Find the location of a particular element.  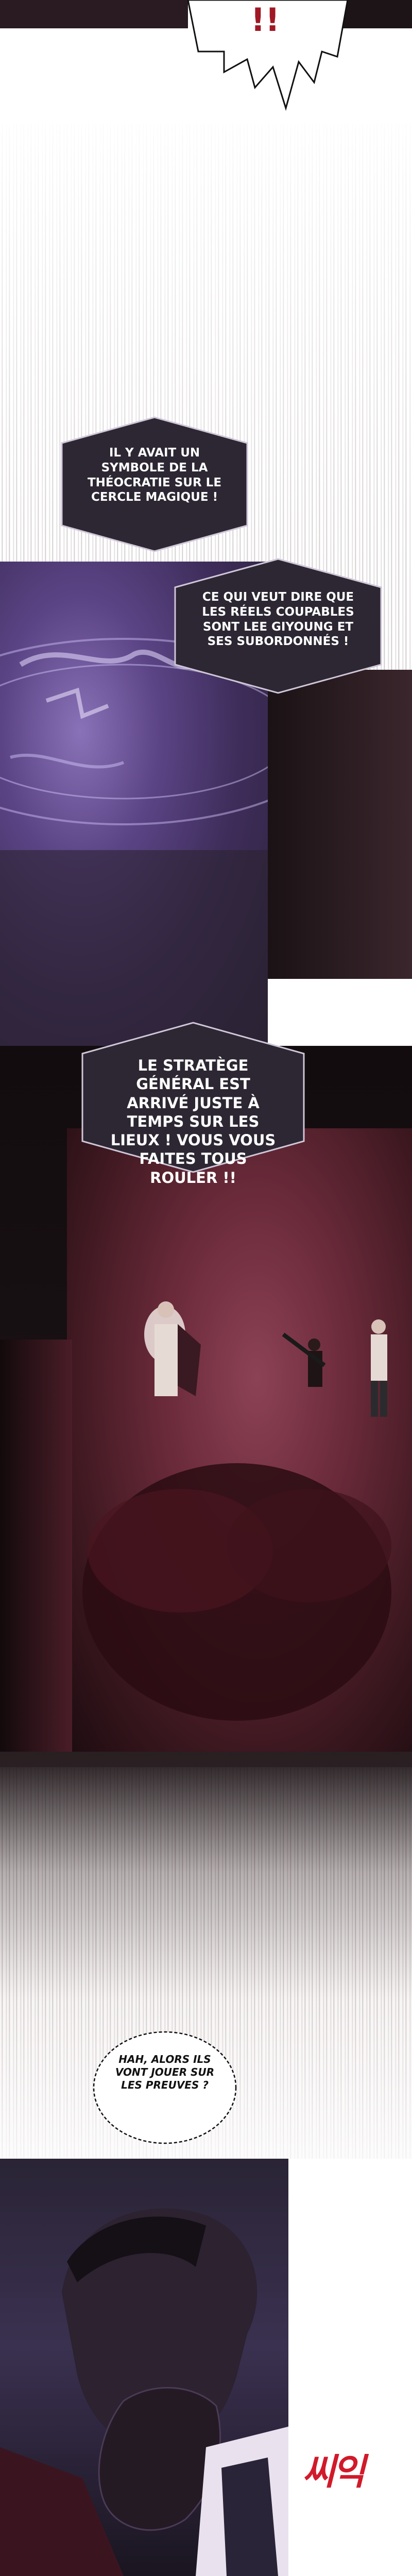

shout-text: !! is located at coordinates (265, 20).